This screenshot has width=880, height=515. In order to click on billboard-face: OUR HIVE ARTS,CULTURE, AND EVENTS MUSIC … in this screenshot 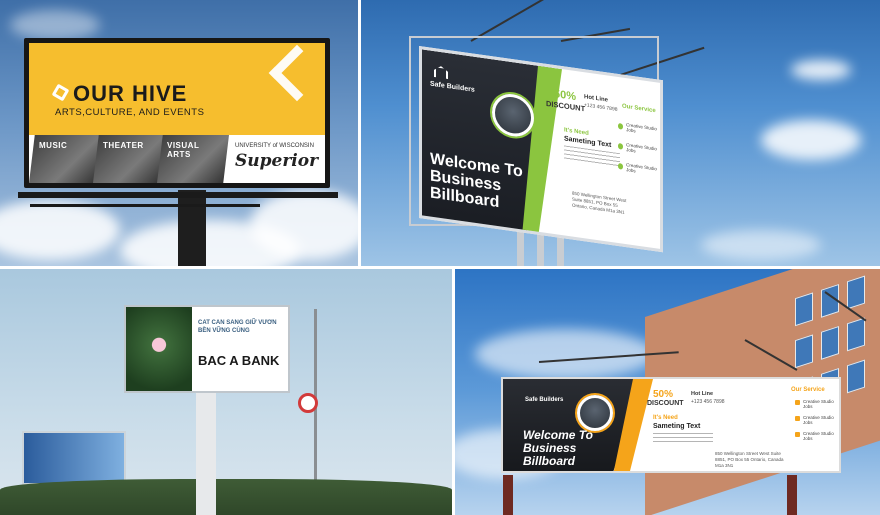, I will do `click(177, 113)`.